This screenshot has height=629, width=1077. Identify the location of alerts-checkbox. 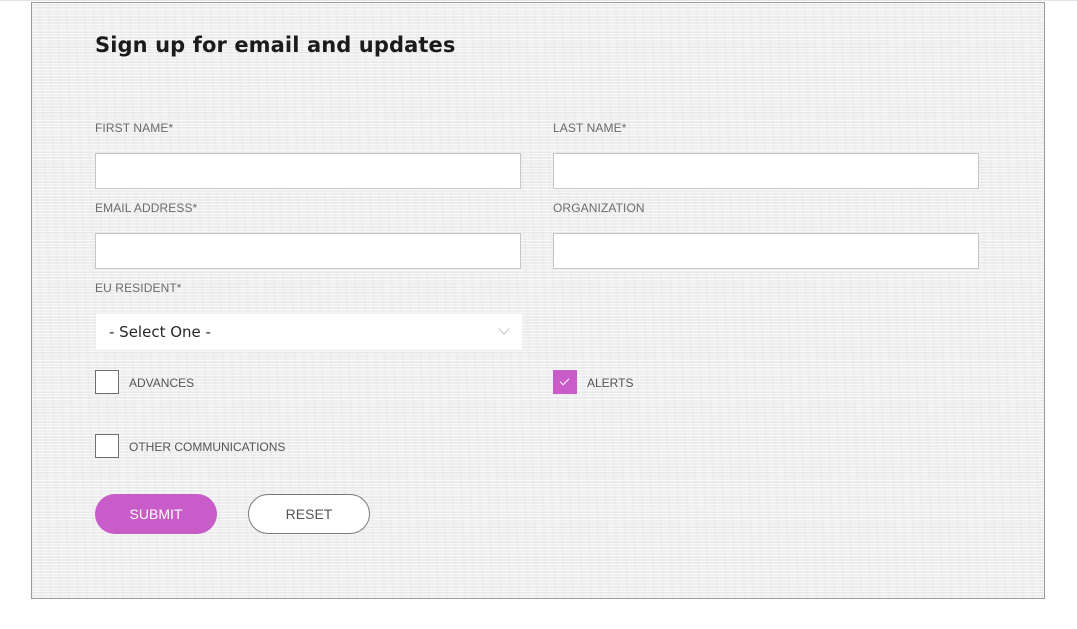
(565, 382).